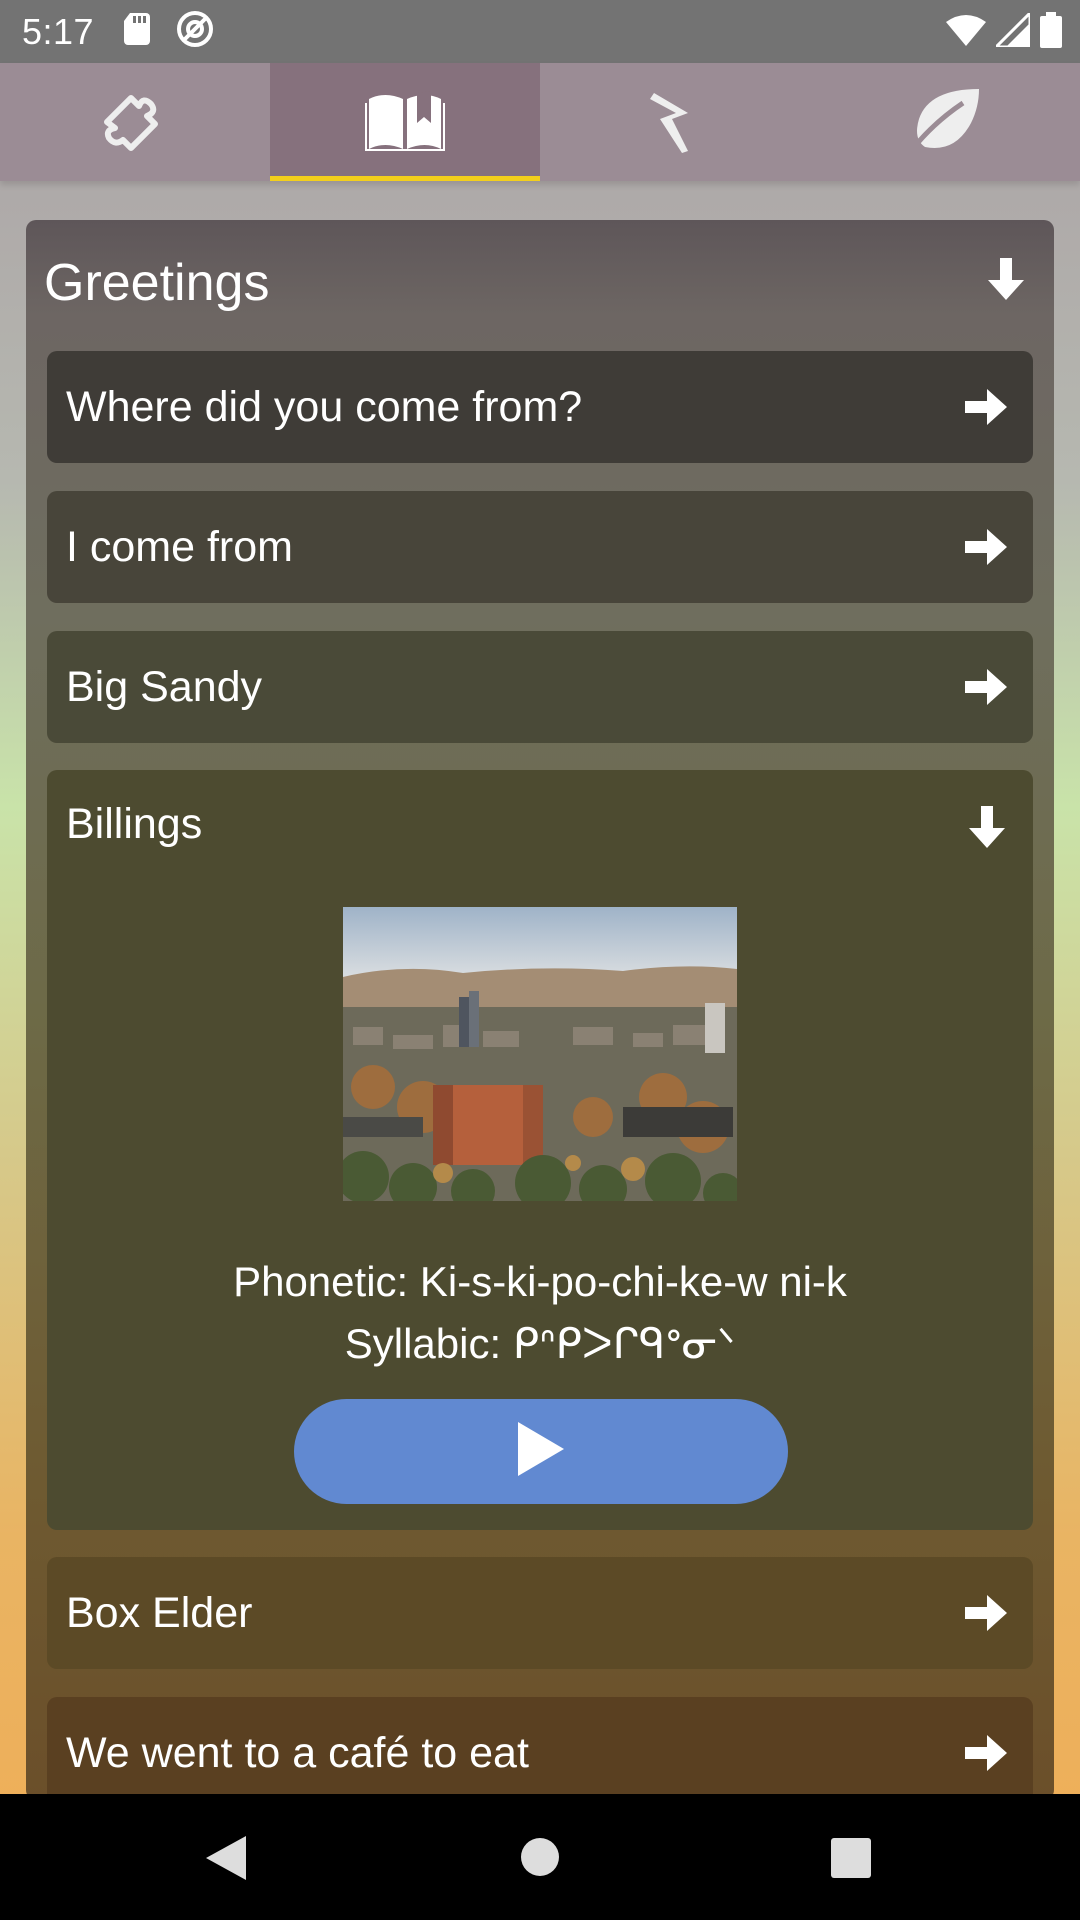 The height and width of the screenshot is (1920, 1080). I want to click on tab-book, so click(405, 122).